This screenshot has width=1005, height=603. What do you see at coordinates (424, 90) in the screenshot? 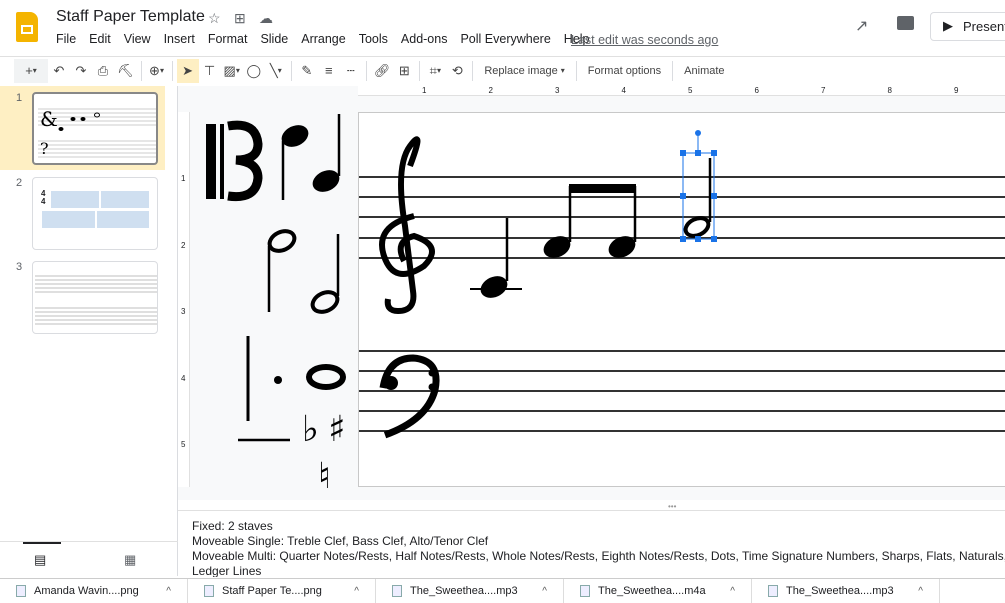
I see `ruler-label: 1` at bounding box center [424, 90].